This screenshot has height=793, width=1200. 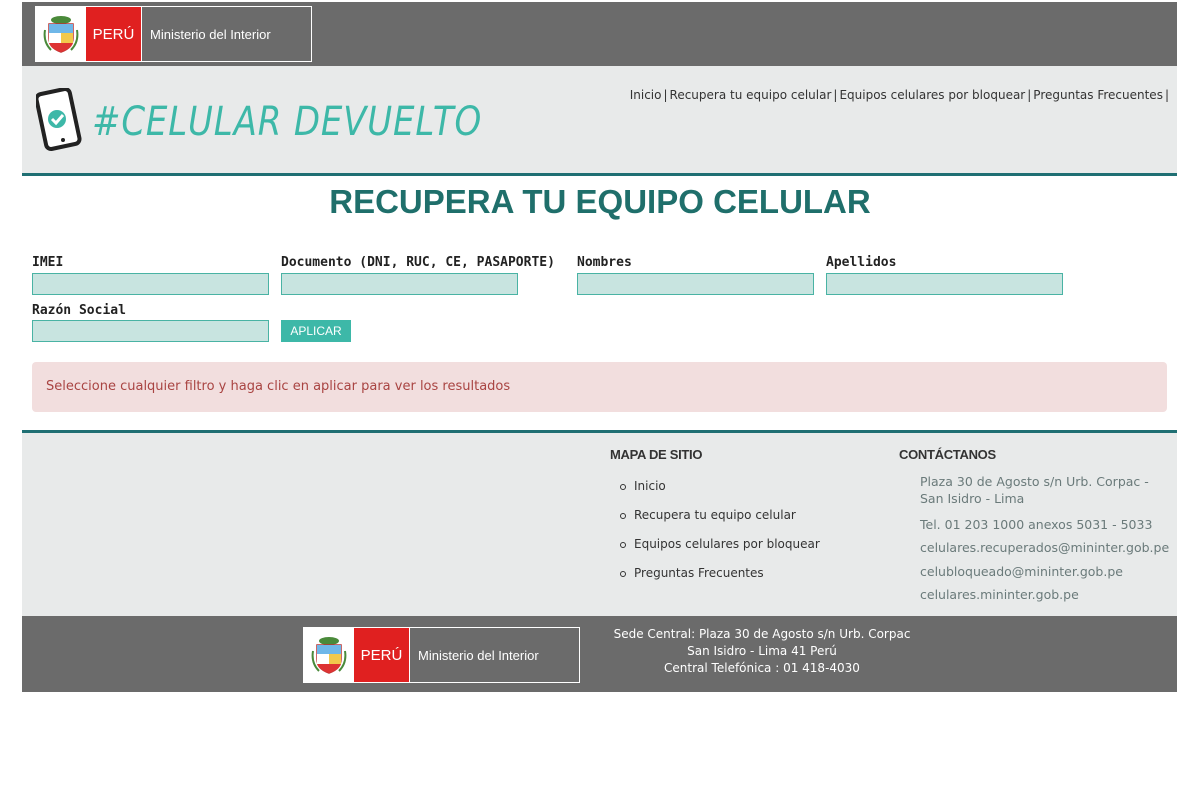 What do you see at coordinates (751, 95) in the screenshot?
I see `nav-item-recupera: Recupera tu equipo celular` at bounding box center [751, 95].